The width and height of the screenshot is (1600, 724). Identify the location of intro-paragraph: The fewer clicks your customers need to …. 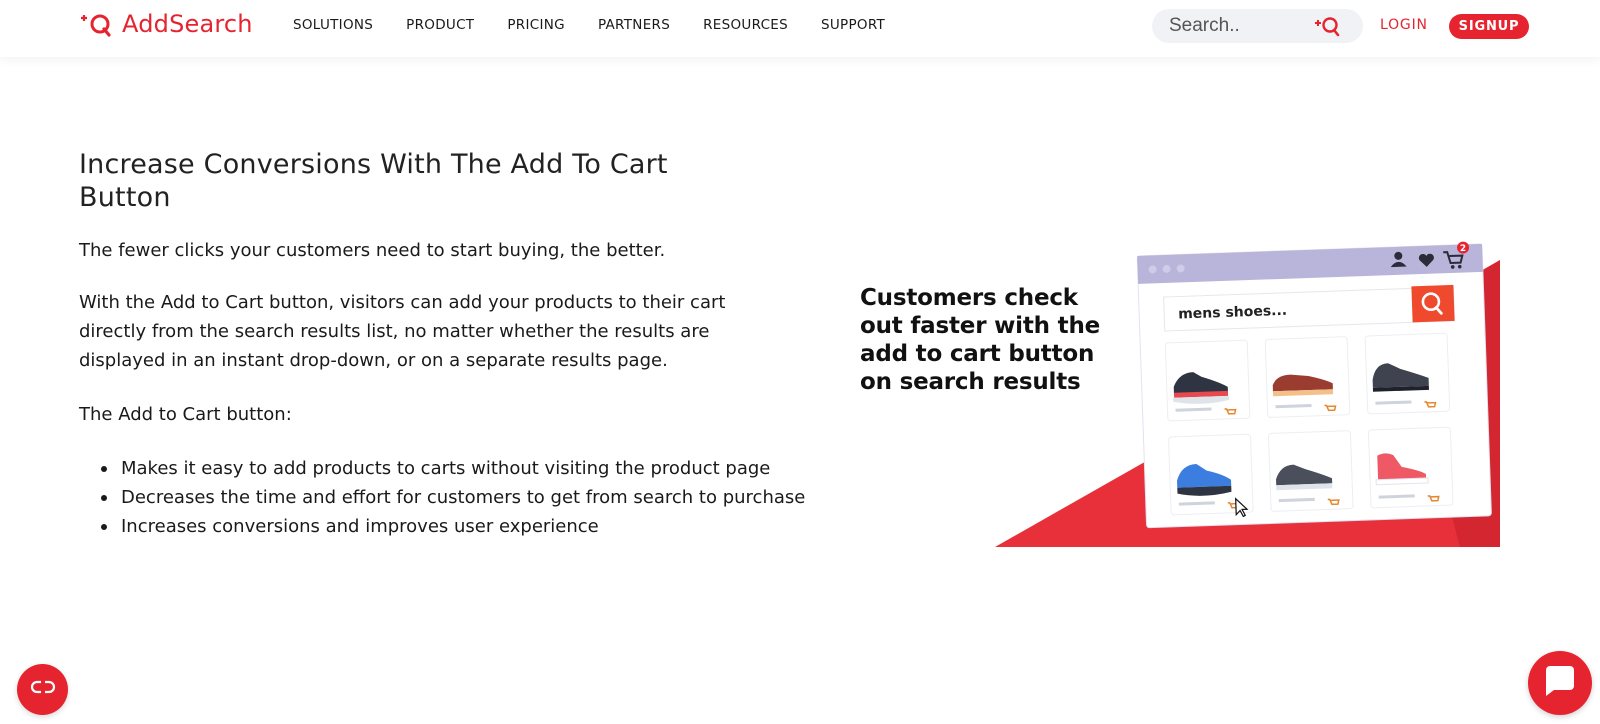
(372, 250).